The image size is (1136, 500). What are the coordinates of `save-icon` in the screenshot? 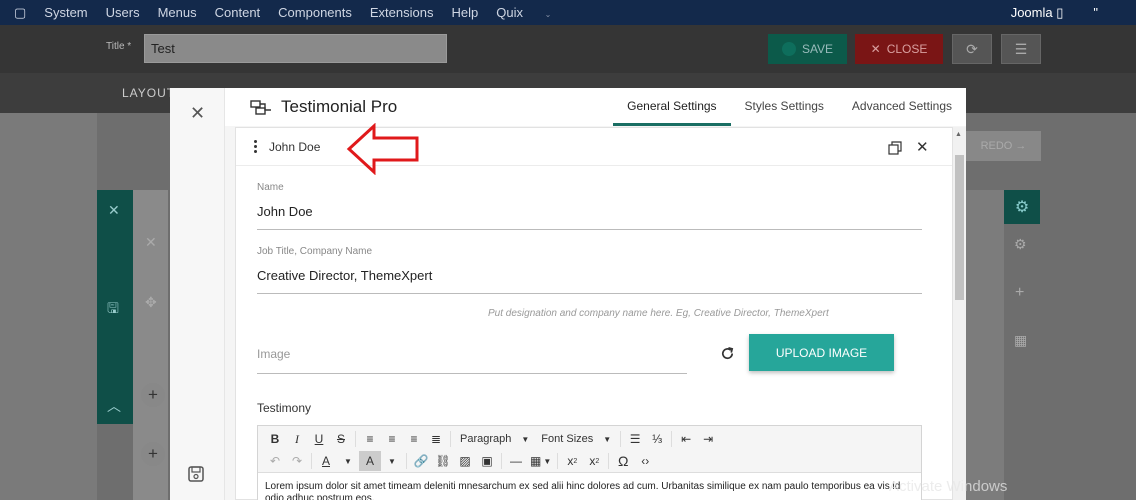 It's located at (196, 476).